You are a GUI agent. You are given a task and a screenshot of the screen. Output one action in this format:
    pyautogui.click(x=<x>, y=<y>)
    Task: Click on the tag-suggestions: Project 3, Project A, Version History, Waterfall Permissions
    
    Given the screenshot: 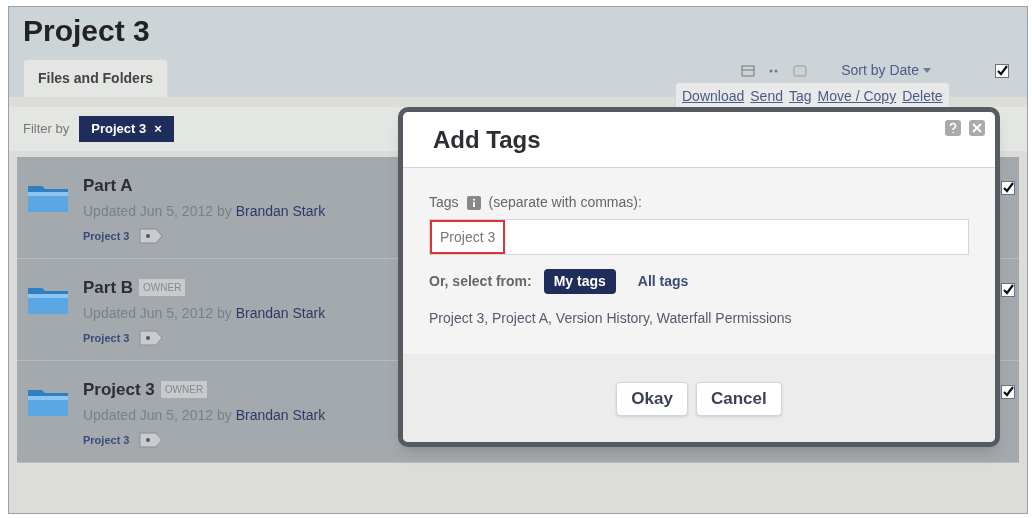 What is the action you would take?
    pyautogui.click(x=611, y=318)
    